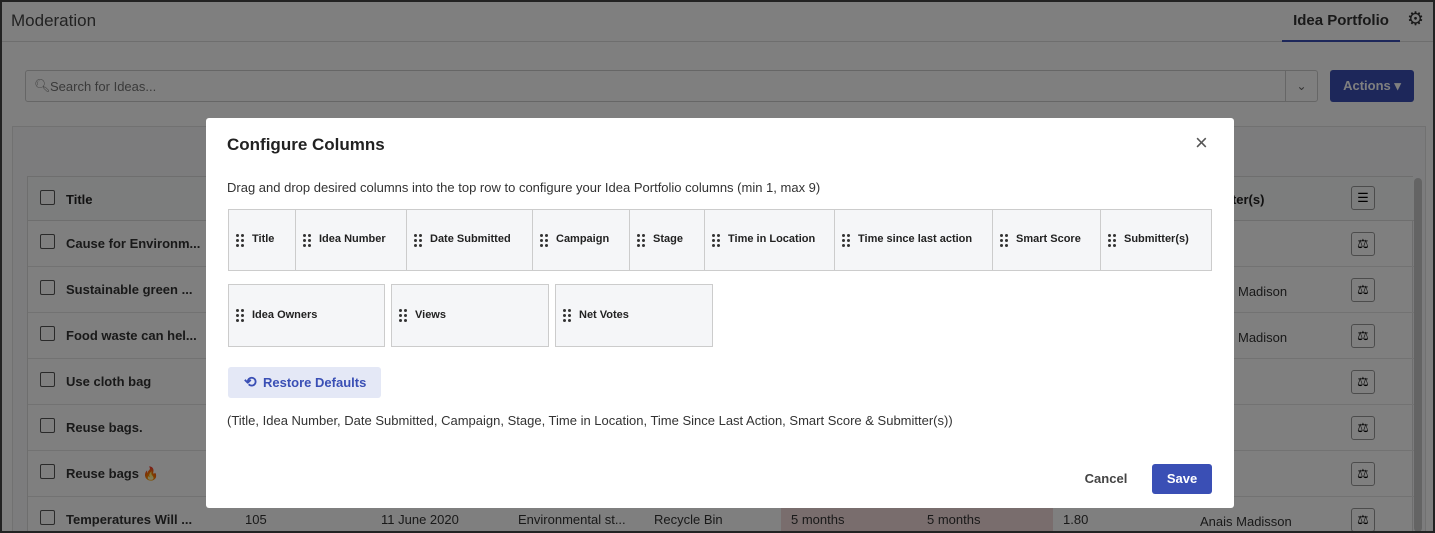 The width and height of the screenshot is (1435, 533). I want to click on column-chip-campaign: Campaign, so click(581, 240).